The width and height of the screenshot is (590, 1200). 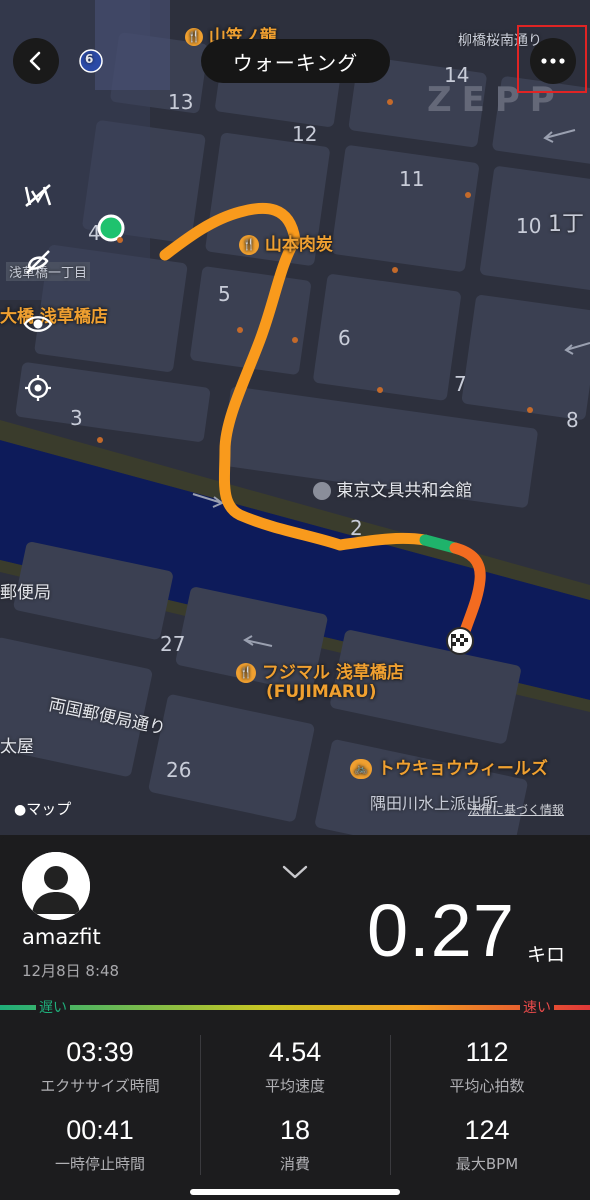 I want to click on block-number: 13, so click(x=181, y=102).